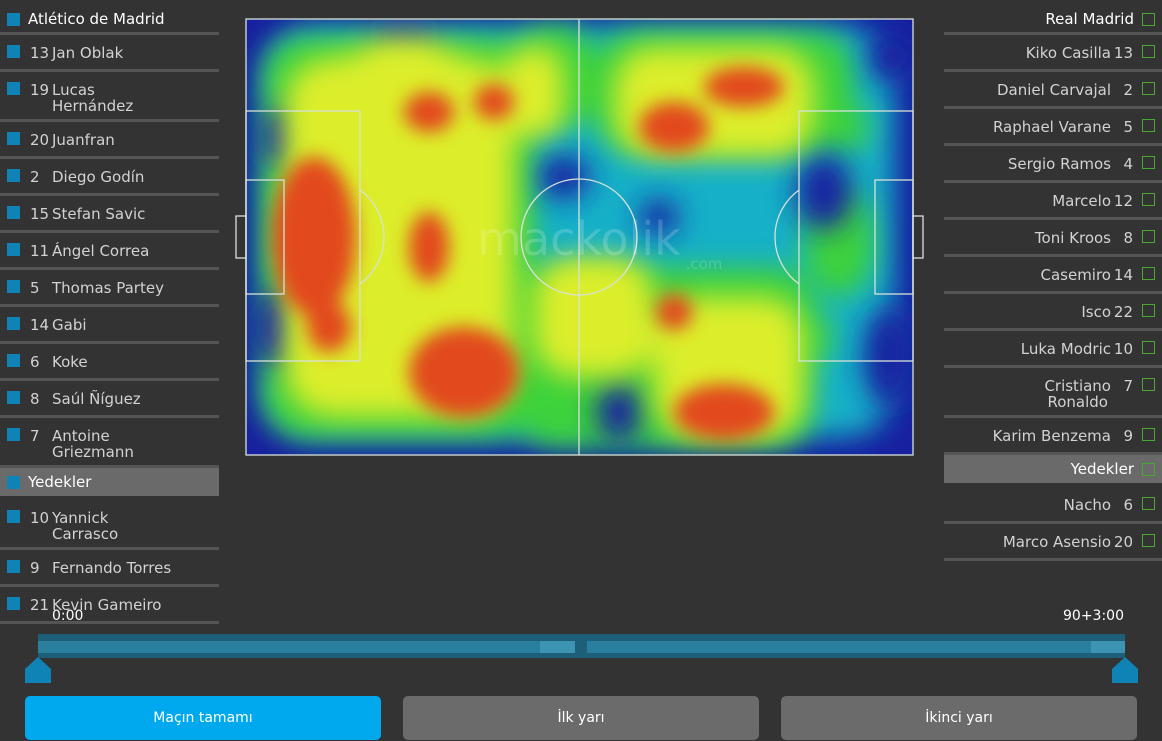  Describe the element at coordinates (109, 288) in the screenshot. I see `player-row: 5 Thomas Partey` at that location.